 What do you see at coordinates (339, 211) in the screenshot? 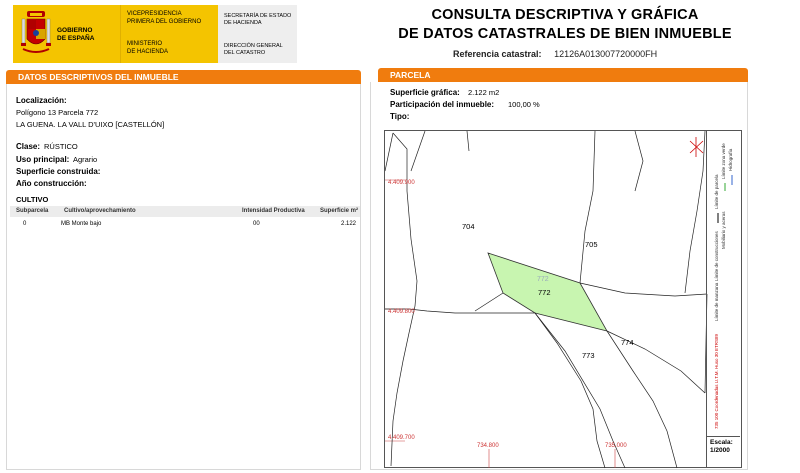
I see `col-superficie: Superficie m²` at bounding box center [339, 211].